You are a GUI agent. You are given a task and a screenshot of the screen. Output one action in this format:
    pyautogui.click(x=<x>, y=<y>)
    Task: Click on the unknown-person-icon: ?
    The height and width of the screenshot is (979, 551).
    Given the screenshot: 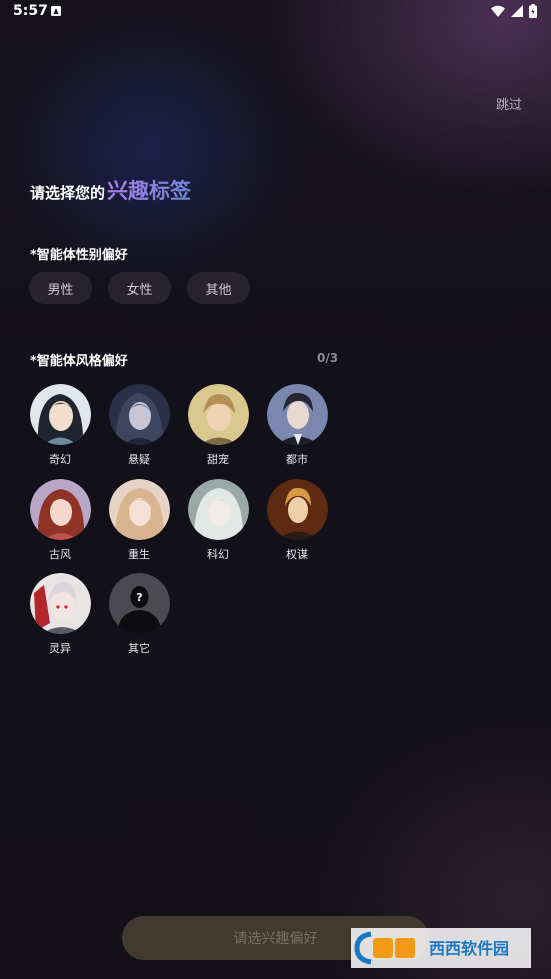 What is the action you would take?
    pyautogui.click(x=139, y=603)
    